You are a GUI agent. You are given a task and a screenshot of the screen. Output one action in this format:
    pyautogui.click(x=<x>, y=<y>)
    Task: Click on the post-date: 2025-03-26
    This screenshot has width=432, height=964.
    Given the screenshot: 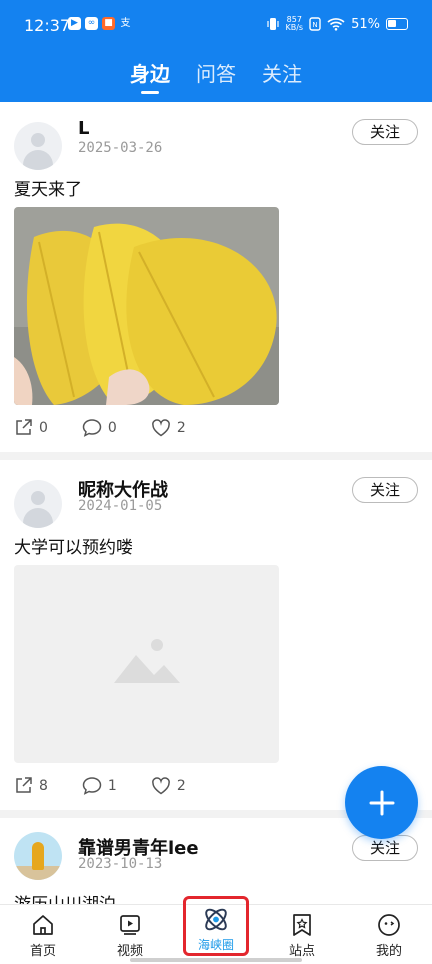 What is the action you would take?
    pyautogui.click(x=120, y=148)
    